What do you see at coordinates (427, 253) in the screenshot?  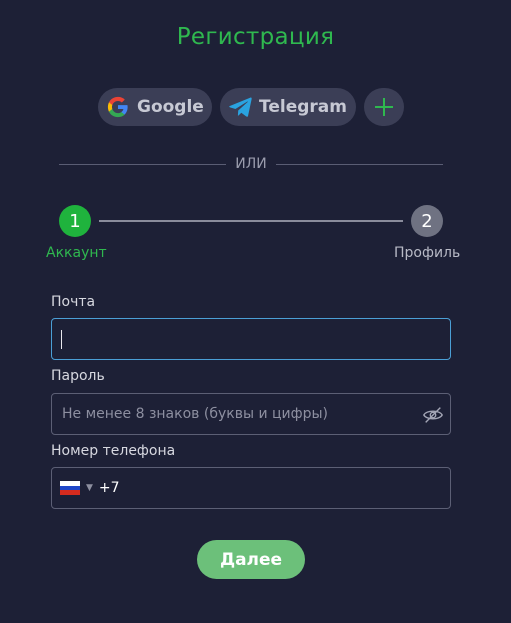 I see `step-2-label: Профиль` at bounding box center [427, 253].